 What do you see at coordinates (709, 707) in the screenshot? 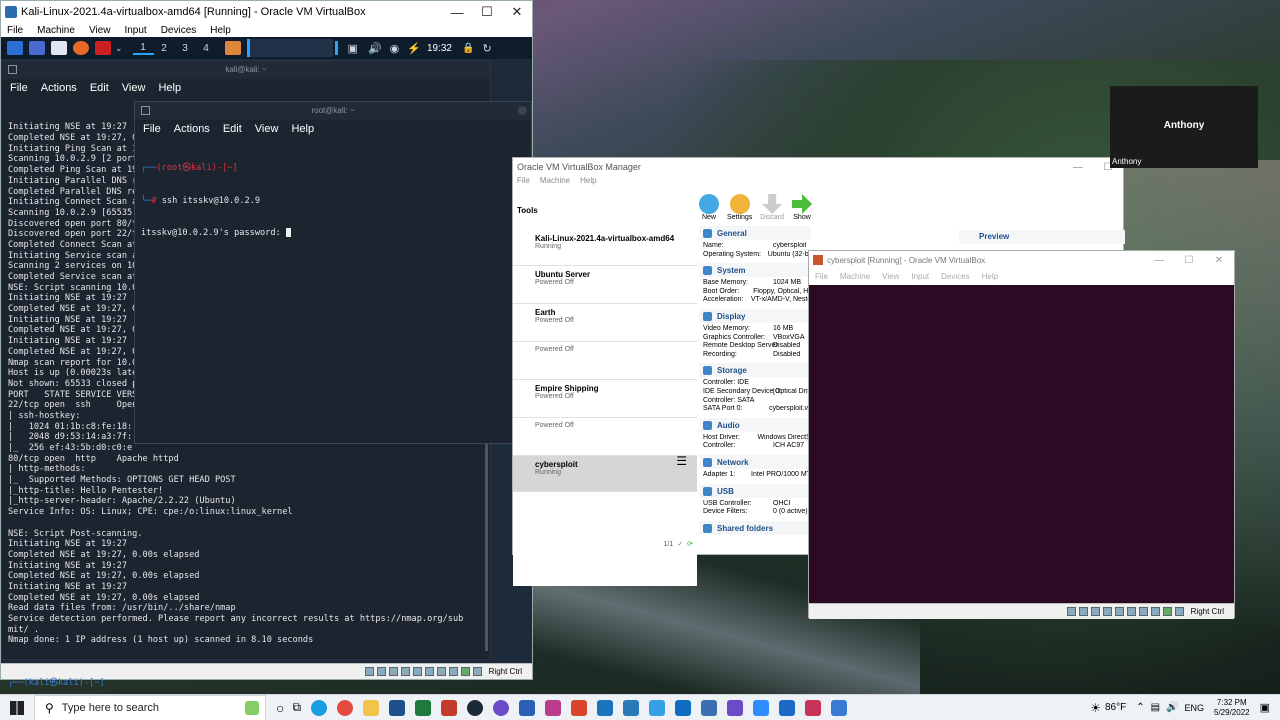
I see `virtualbox-taskbar-icon` at bounding box center [709, 707].